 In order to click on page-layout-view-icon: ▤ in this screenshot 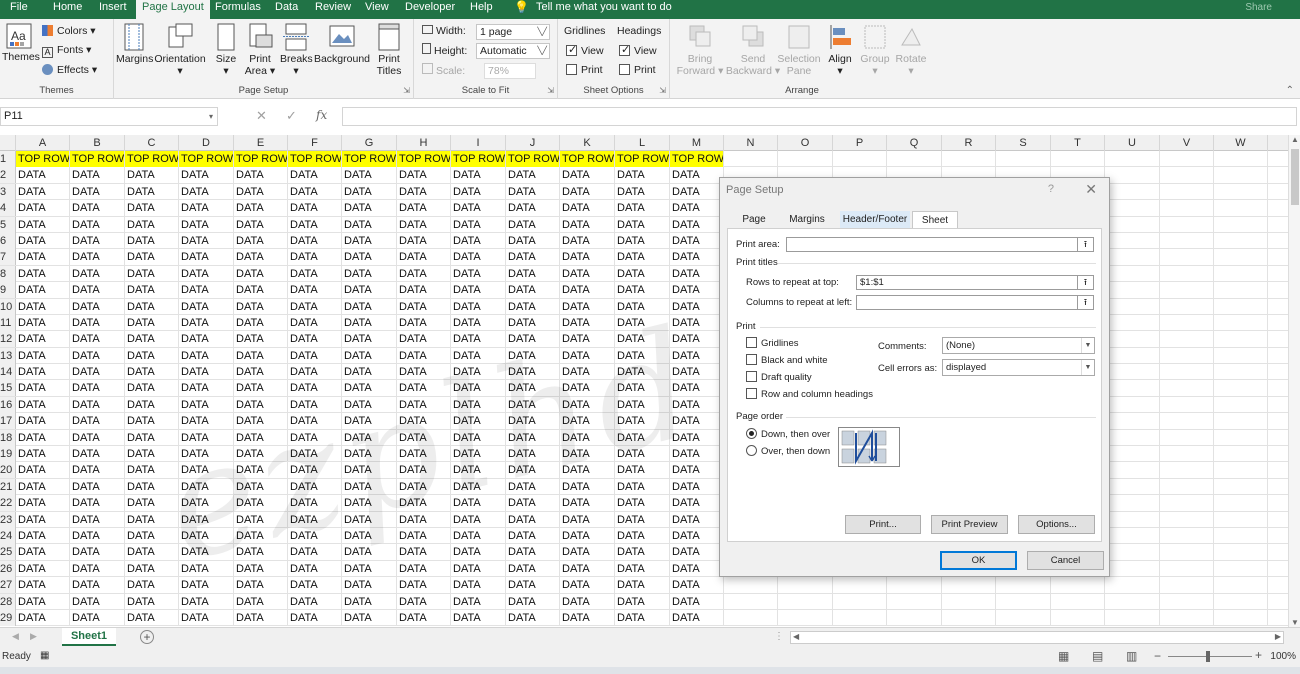, I will do `click(1097, 656)`.